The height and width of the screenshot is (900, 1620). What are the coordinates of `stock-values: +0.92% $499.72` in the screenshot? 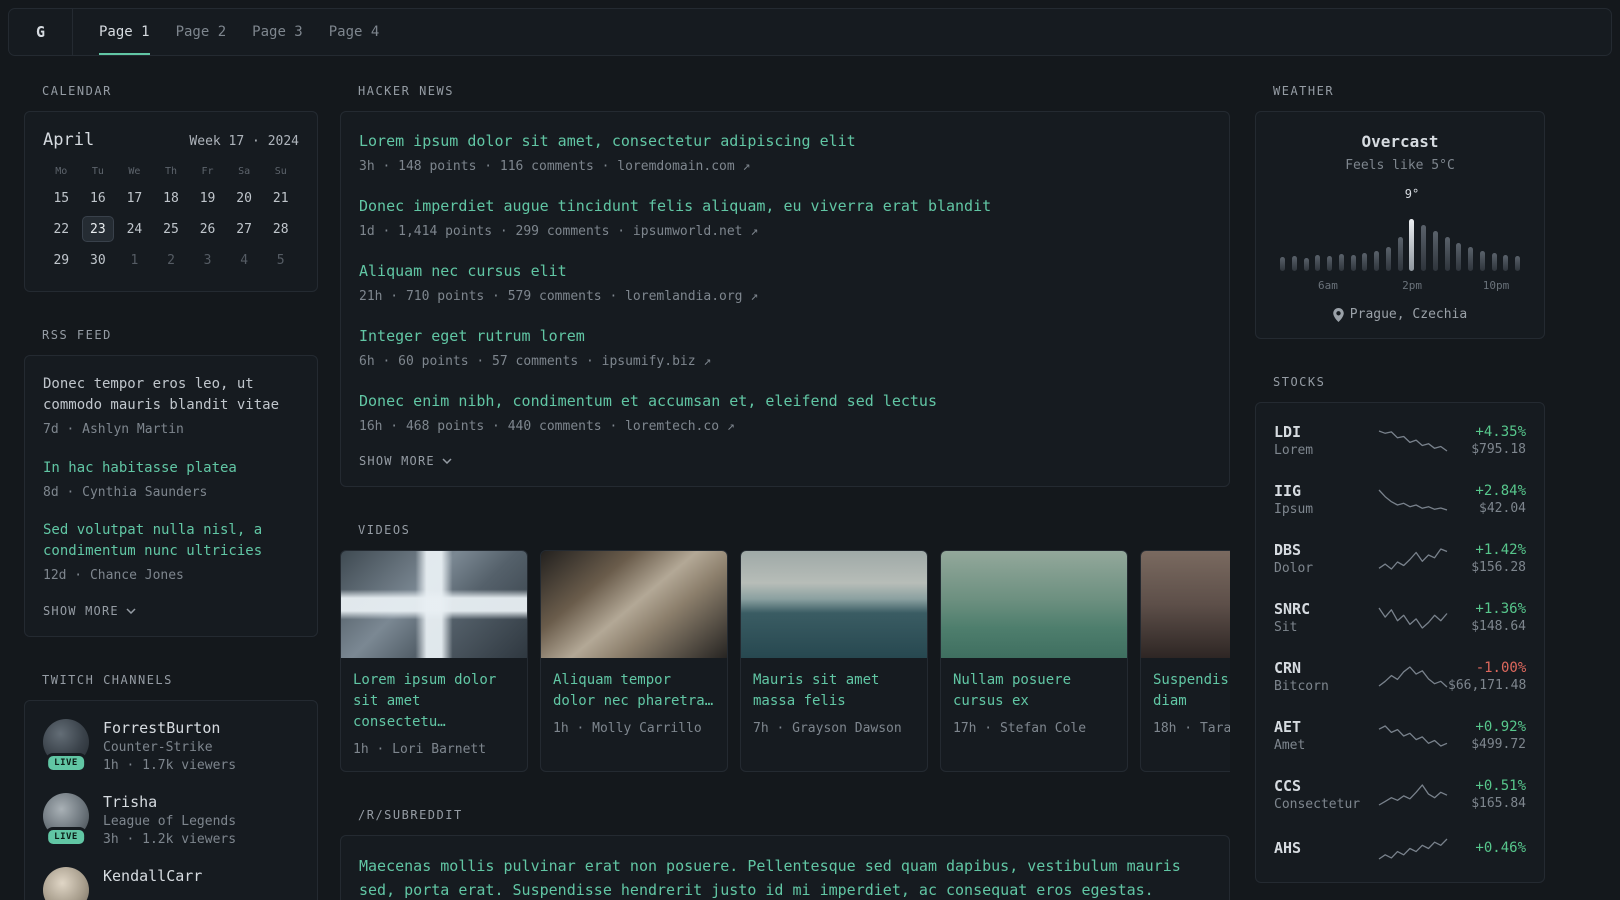 It's located at (1487, 735).